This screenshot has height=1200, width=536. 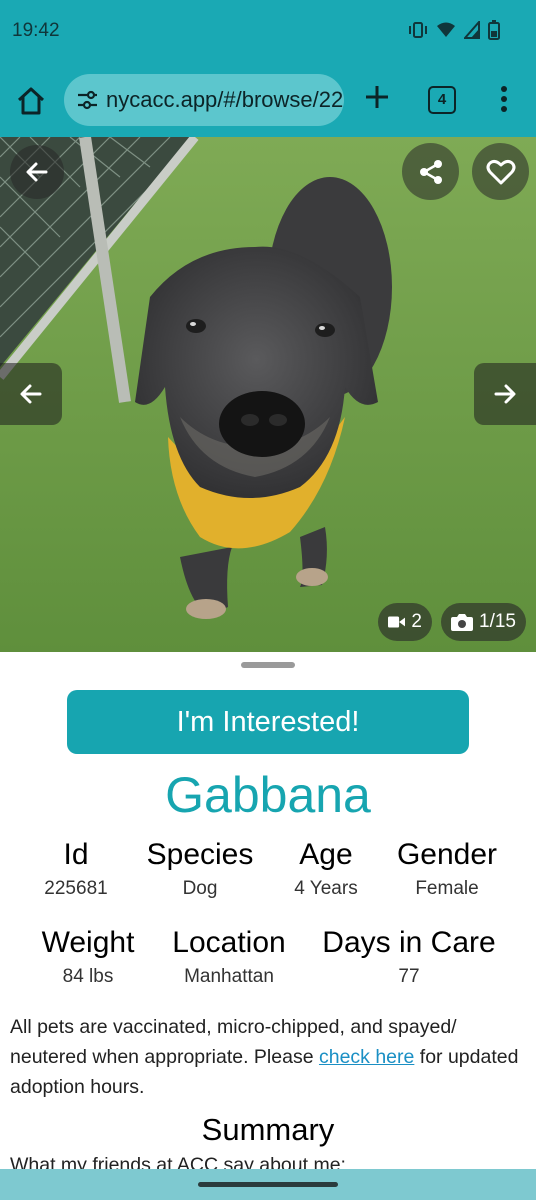 I want to click on previous-photo-button, so click(x=31, y=394).